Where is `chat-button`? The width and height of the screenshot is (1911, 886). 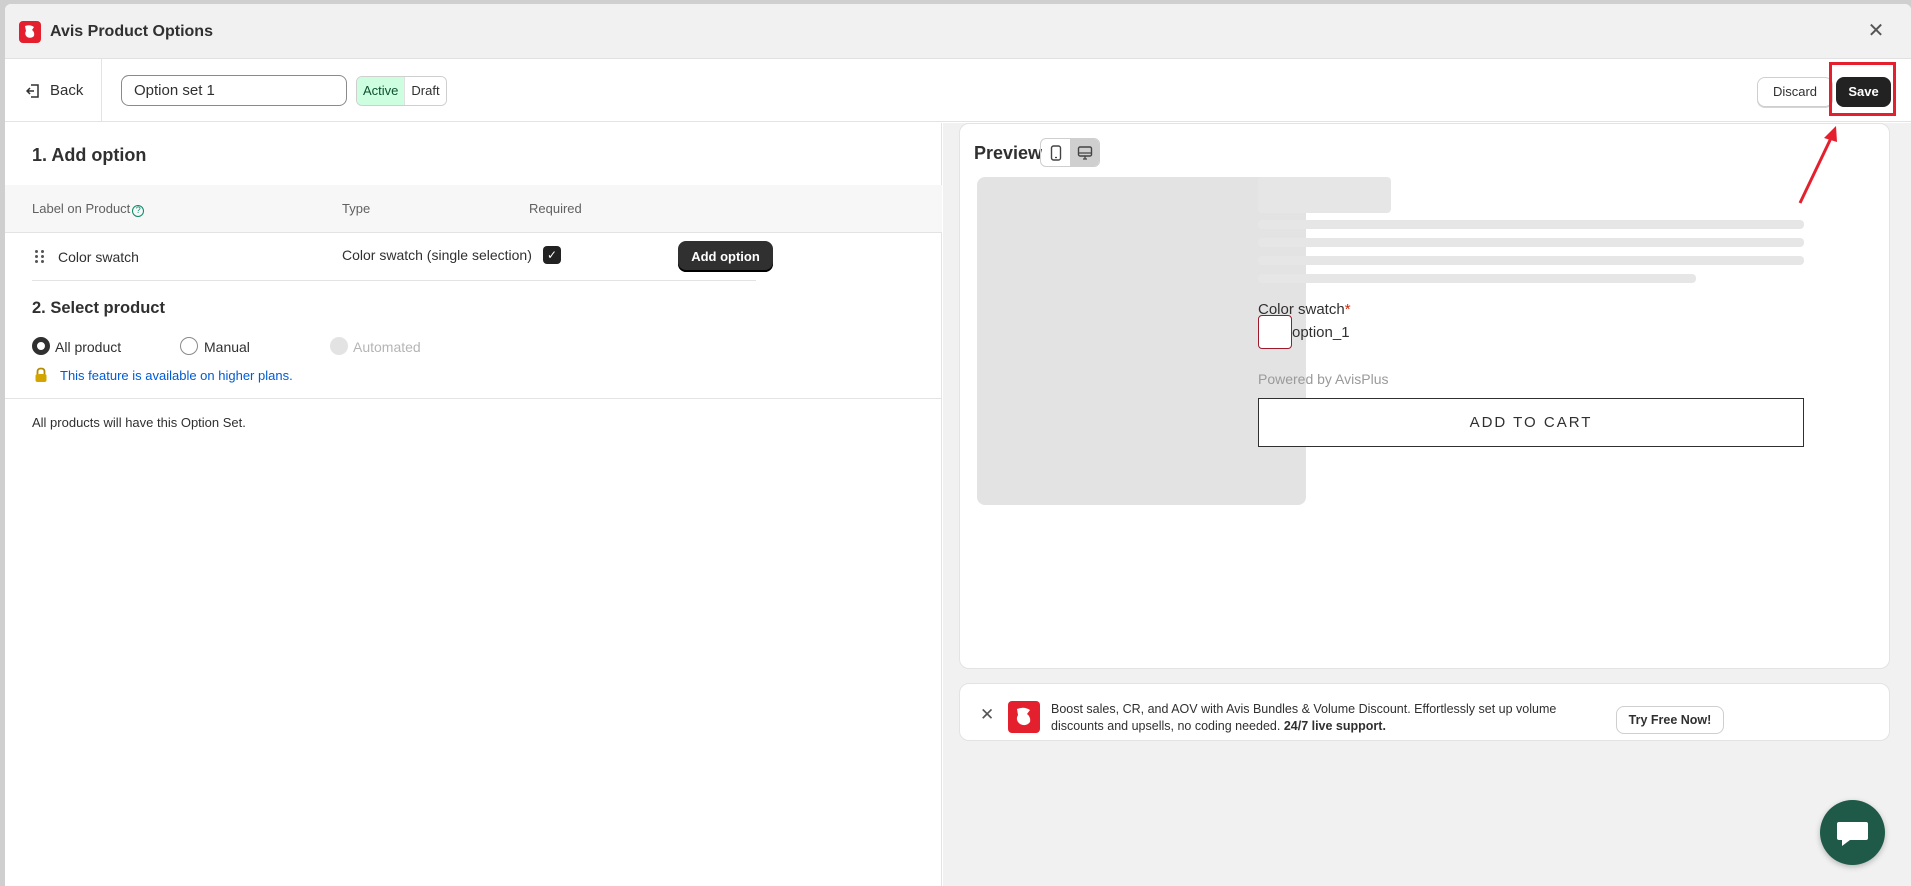 chat-button is located at coordinates (1852, 832).